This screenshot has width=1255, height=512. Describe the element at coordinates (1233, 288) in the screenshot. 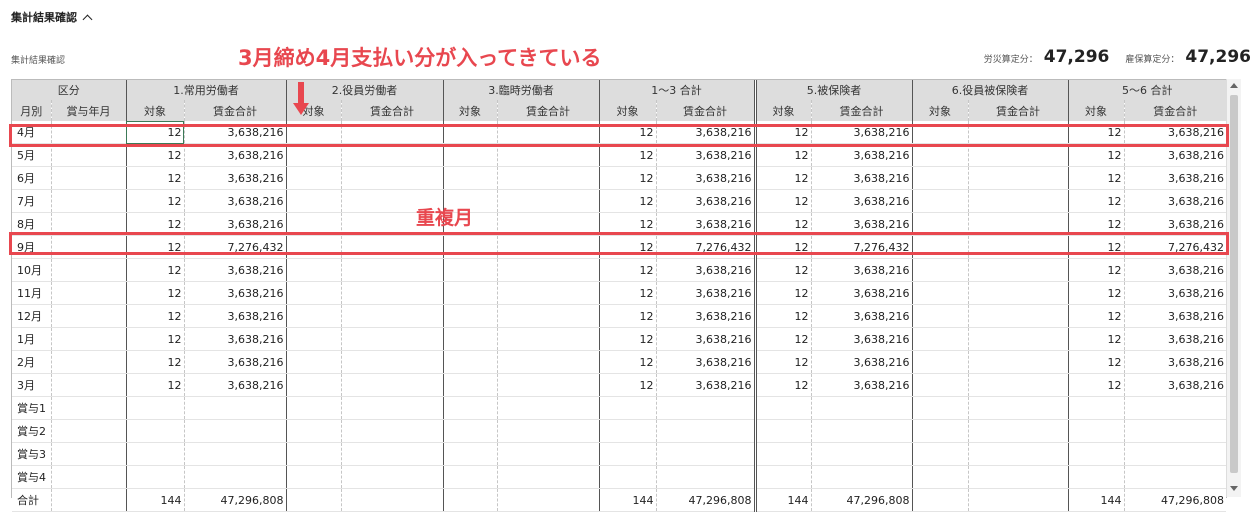

I see `vertical-scrollbar` at that location.